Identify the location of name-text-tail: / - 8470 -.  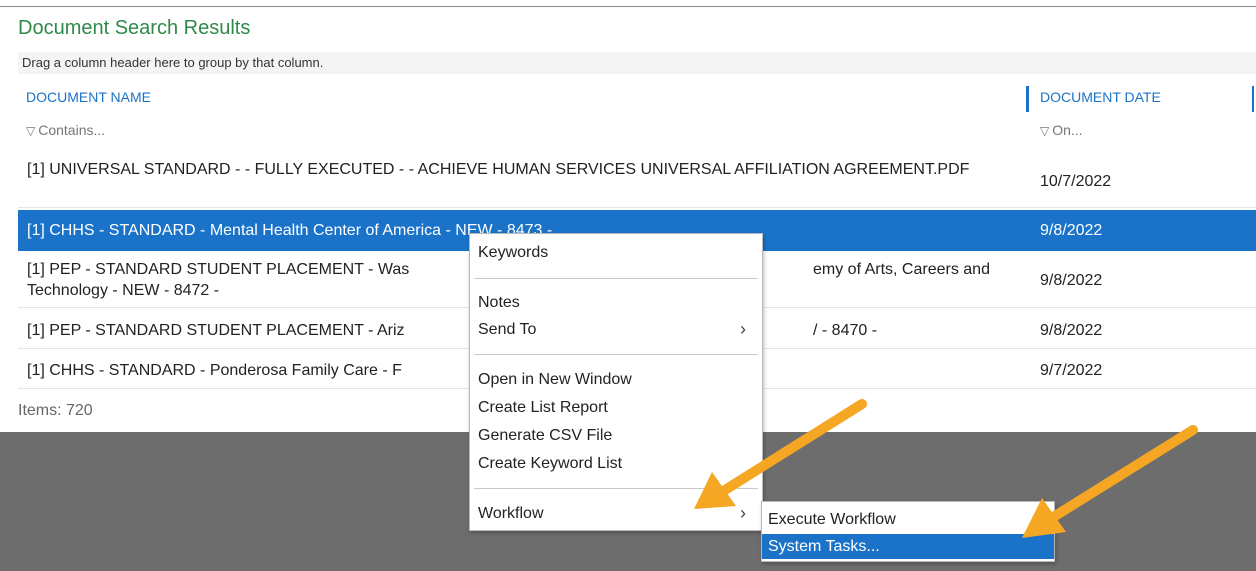
(845, 330).